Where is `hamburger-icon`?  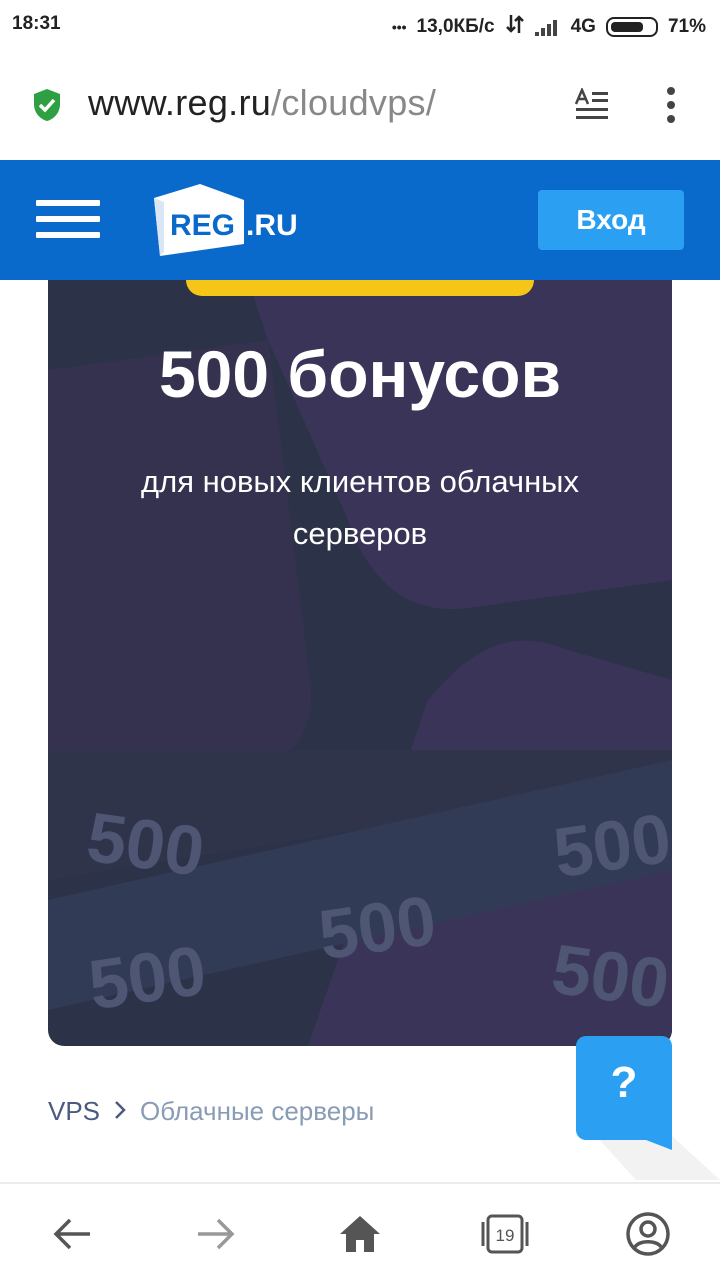 hamburger-icon is located at coordinates (68, 220).